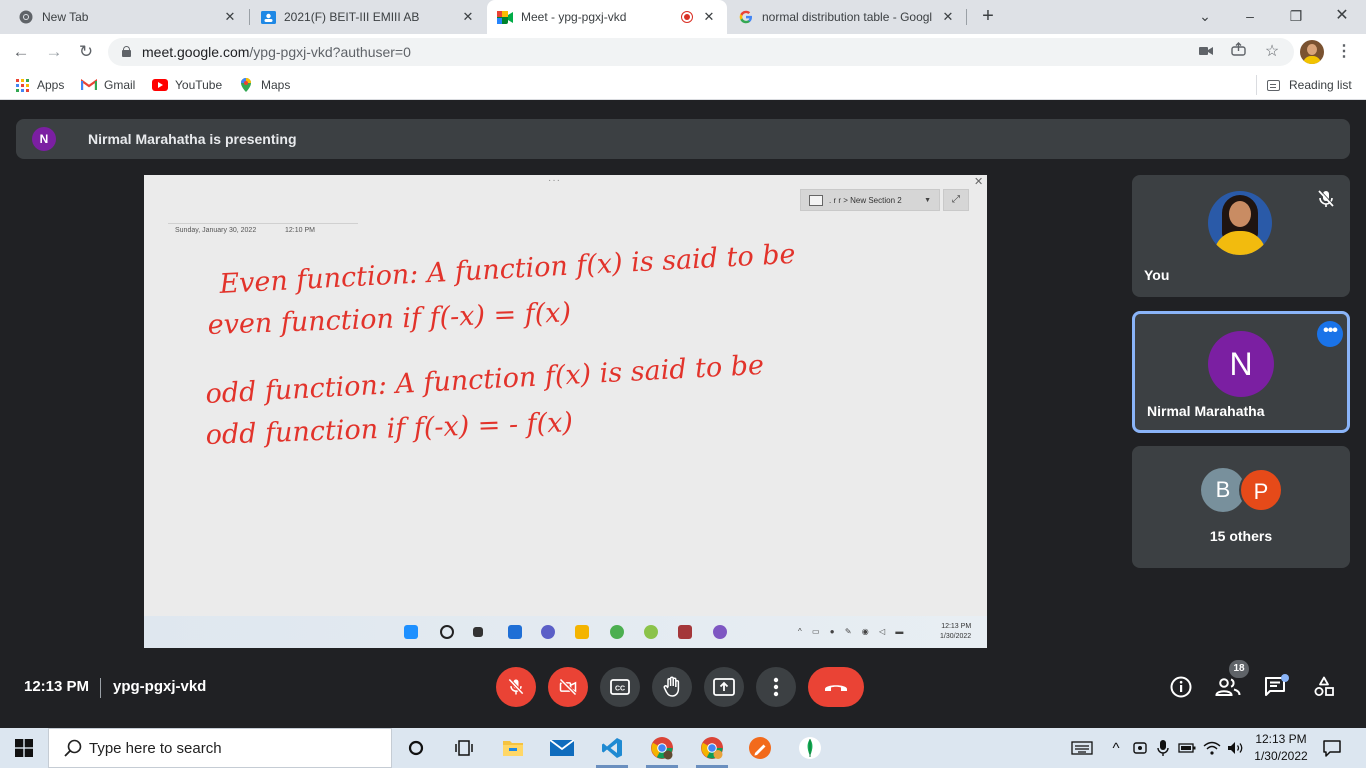 This screenshot has width=1366, height=768. Describe the element at coordinates (264, 85) in the screenshot. I see `bookmark-maps: Maps` at that location.